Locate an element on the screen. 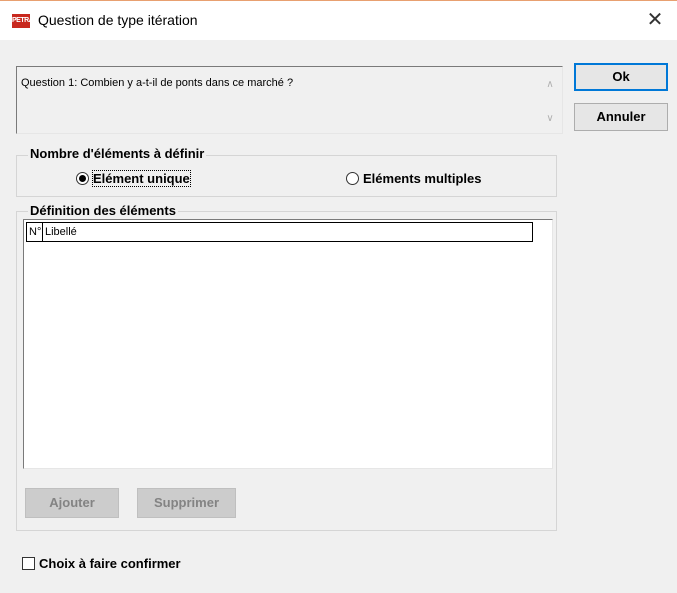 This screenshot has height=593, width=677. delete-button: Supprimer is located at coordinates (186, 503).